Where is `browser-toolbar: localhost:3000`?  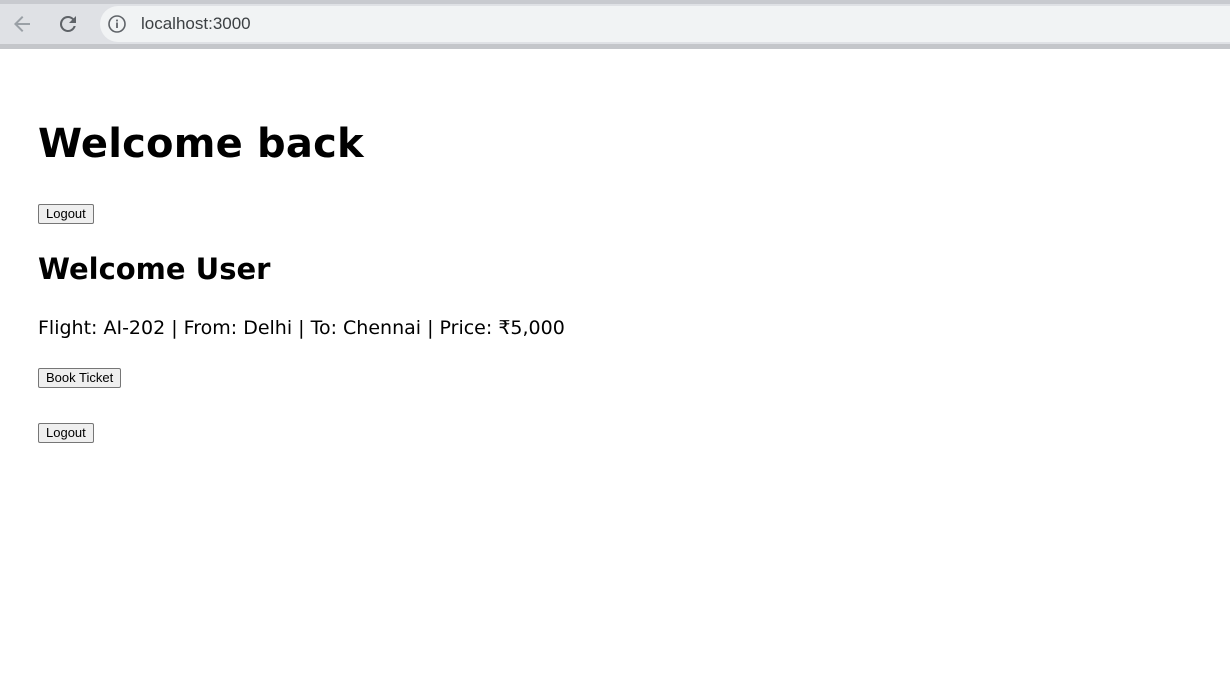
browser-toolbar: localhost:3000 is located at coordinates (615, 24).